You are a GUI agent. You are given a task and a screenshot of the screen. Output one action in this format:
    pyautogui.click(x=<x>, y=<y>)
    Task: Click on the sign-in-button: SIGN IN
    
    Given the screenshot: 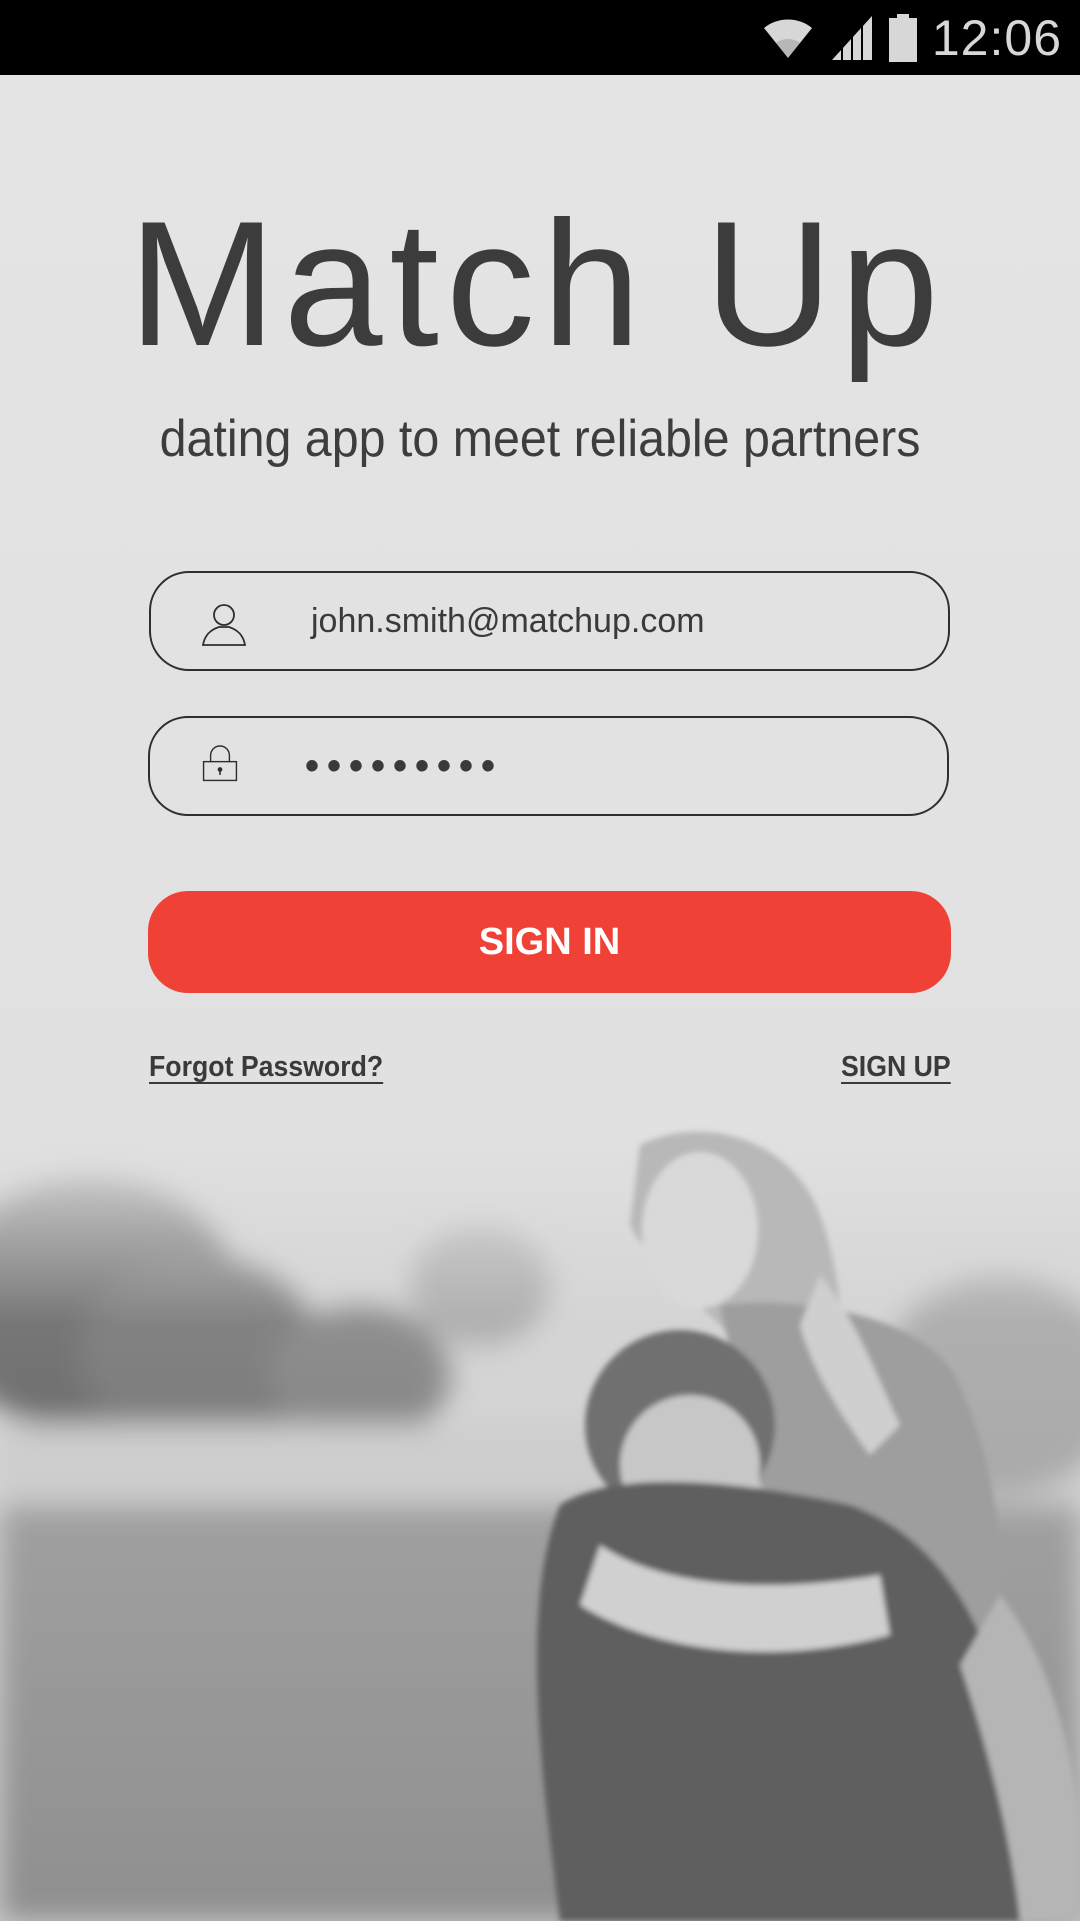 What is the action you would take?
    pyautogui.click(x=549, y=942)
    